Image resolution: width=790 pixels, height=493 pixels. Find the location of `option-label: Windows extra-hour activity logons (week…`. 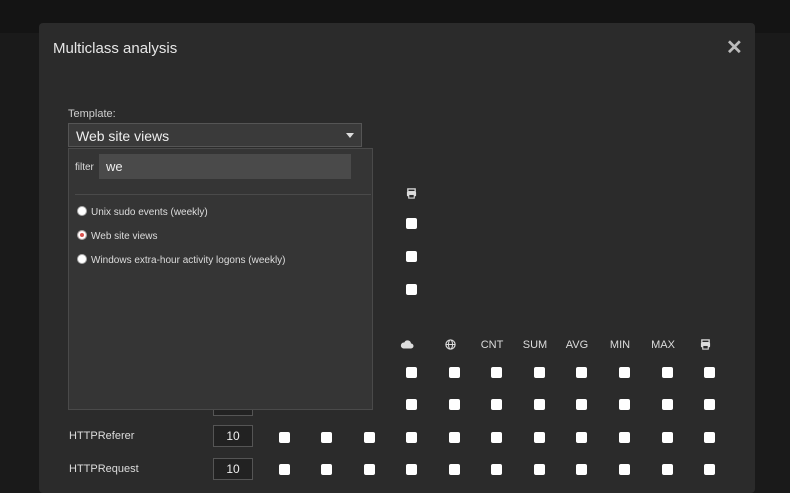

option-label: Windows extra-hour activity logons (week… is located at coordinates (188, 260).